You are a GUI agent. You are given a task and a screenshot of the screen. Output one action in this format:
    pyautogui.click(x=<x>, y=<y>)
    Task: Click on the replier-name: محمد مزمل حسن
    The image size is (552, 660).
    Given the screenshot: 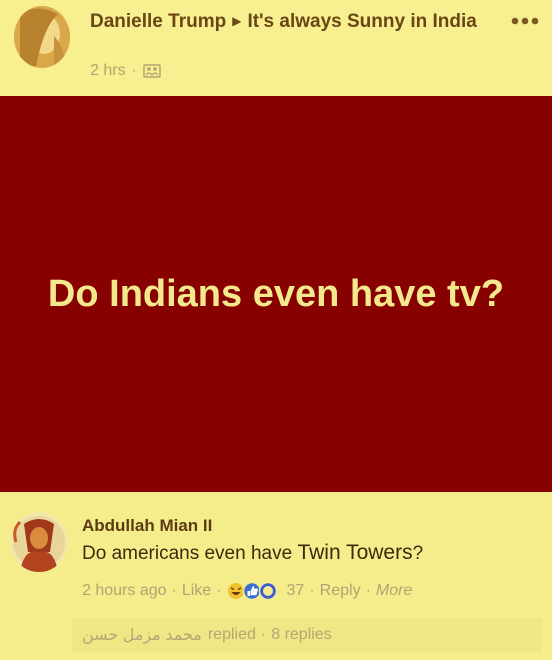 What is the action you would take?
    pyautogui.click(x=142, y=635)
    